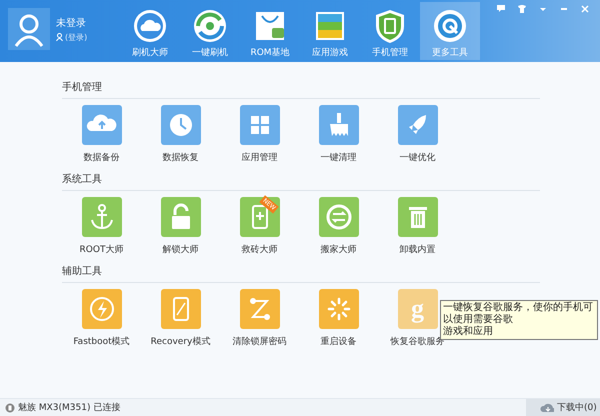  I want to click on circular-arrows-icon, so click(210, 26).